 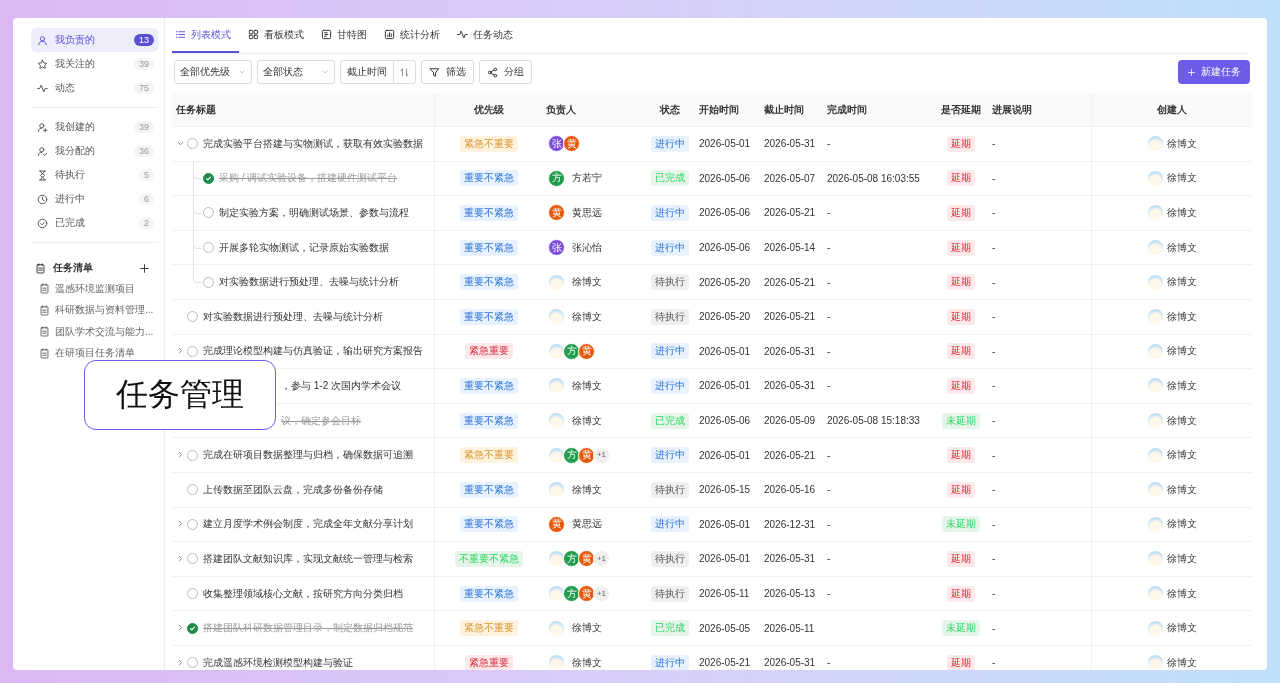 I want to click on table-cell-text: 2026-05-01, so click(x=725, y=524).